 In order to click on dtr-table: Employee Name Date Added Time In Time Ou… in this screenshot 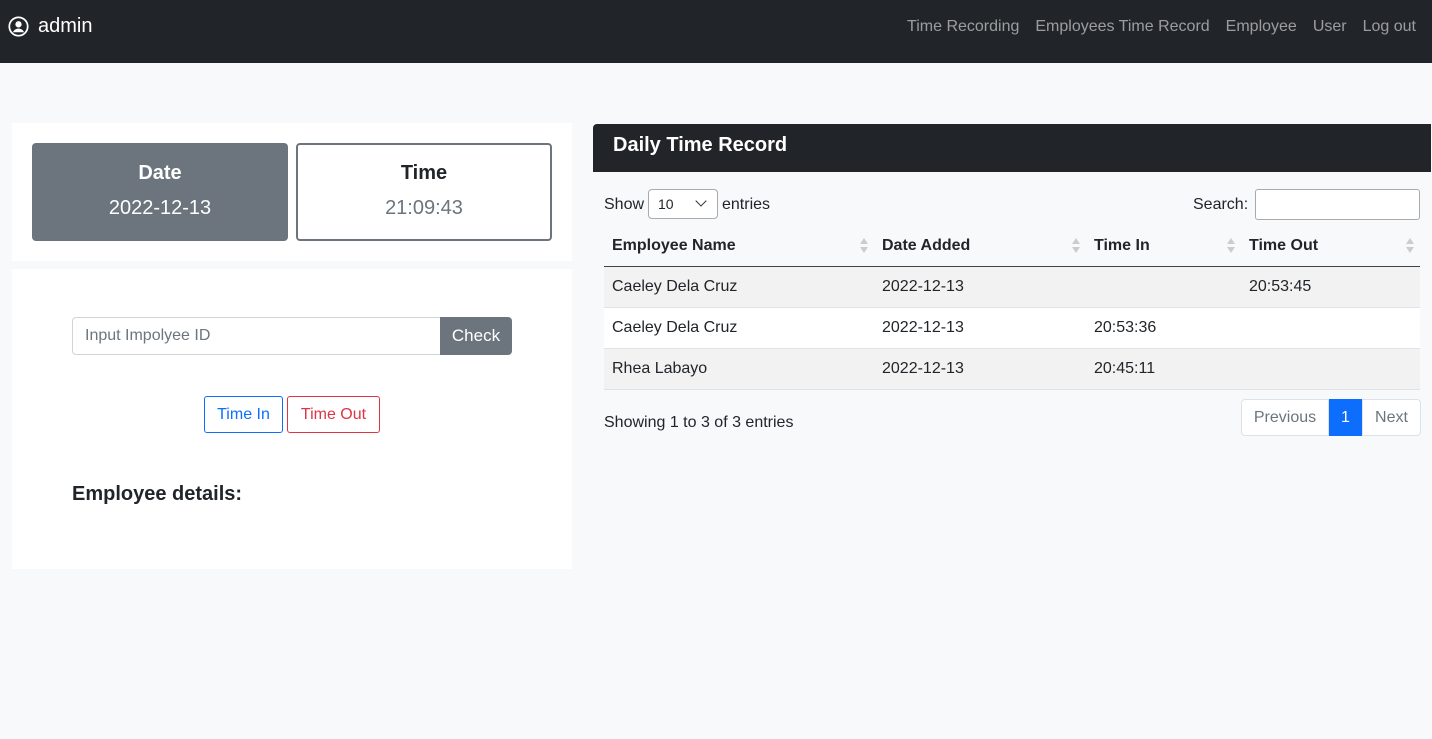, I will do `click(1012, 308)`.